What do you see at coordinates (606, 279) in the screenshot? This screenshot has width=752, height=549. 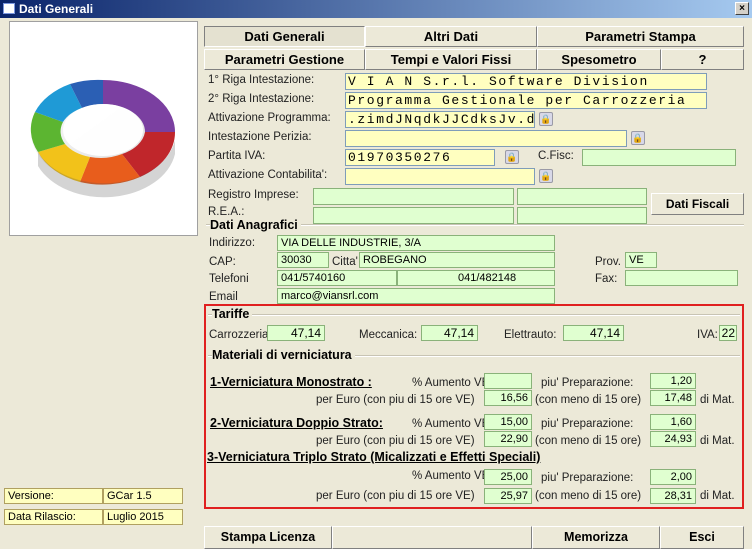 I see `fax-label: Fax:` at bounding box center [606, 279].